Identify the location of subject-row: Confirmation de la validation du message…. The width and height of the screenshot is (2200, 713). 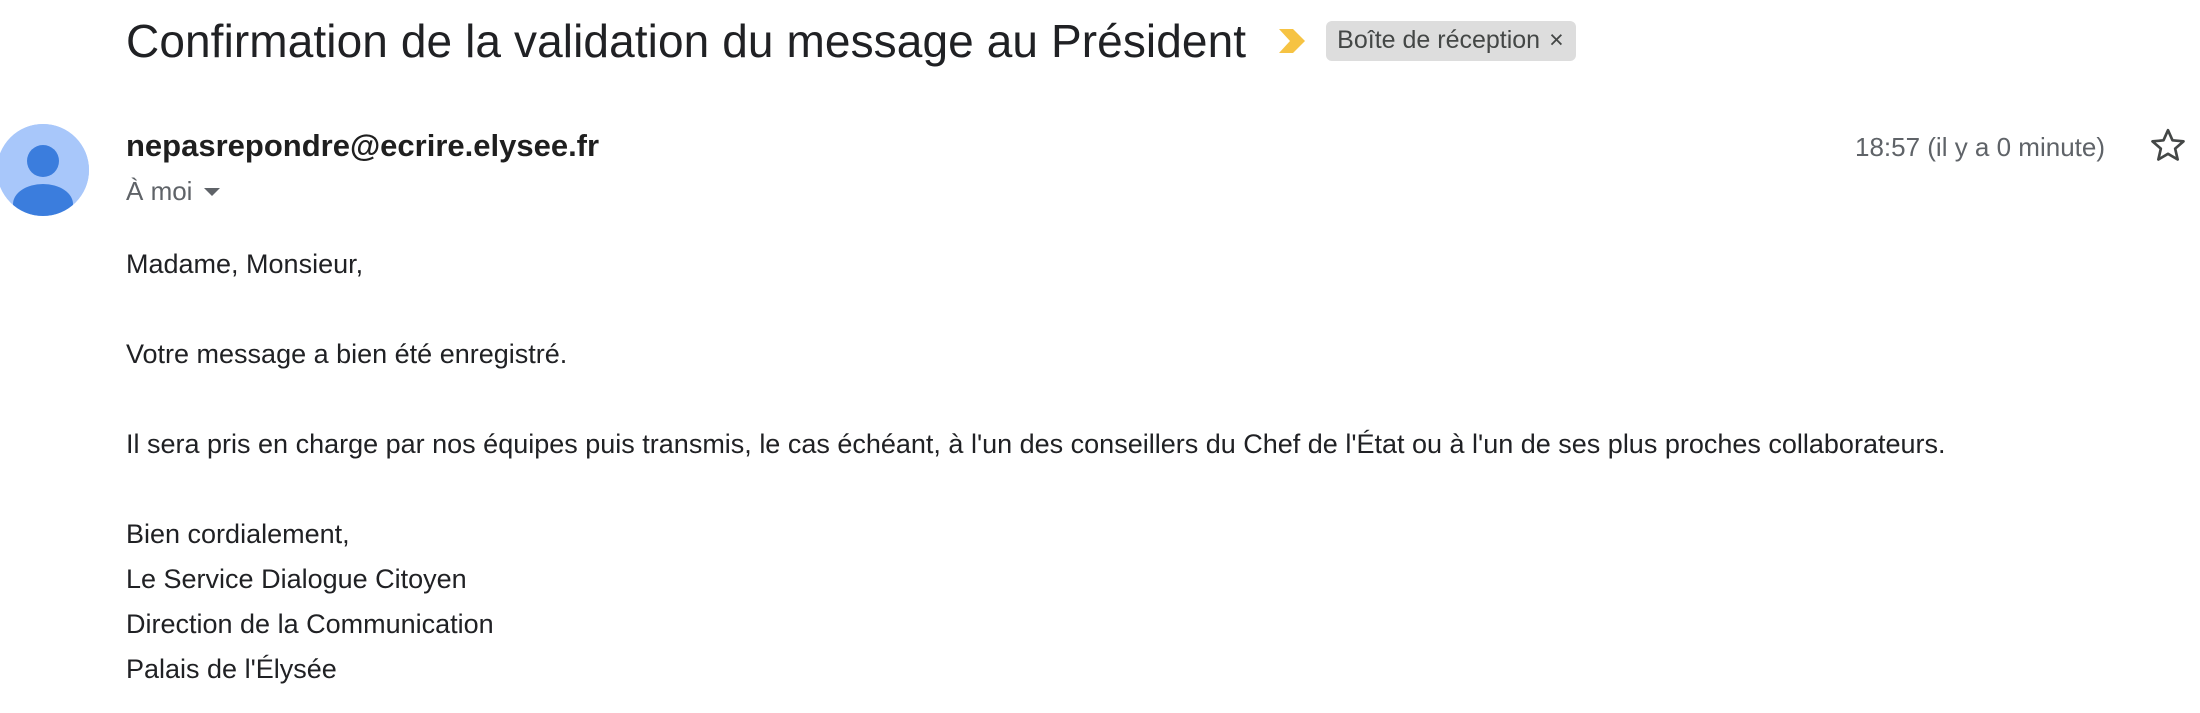
(851, 41).